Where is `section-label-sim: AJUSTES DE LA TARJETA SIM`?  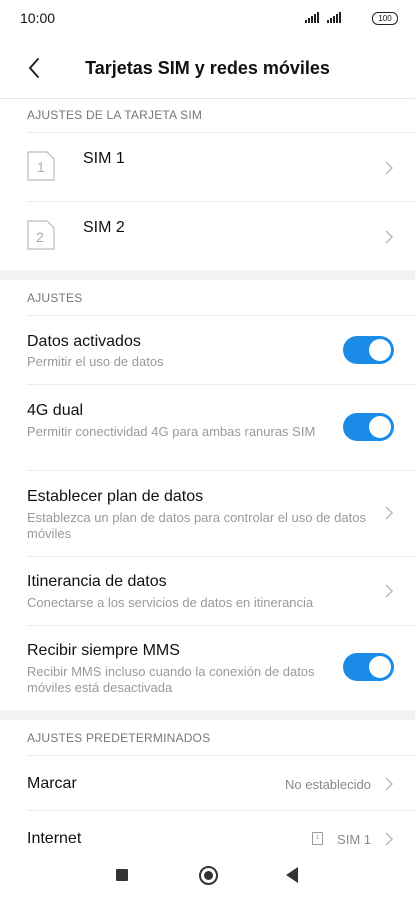 section-label-sim: AJUSTES DE LA TARJETA SIM is located at coordinates (115, 115).